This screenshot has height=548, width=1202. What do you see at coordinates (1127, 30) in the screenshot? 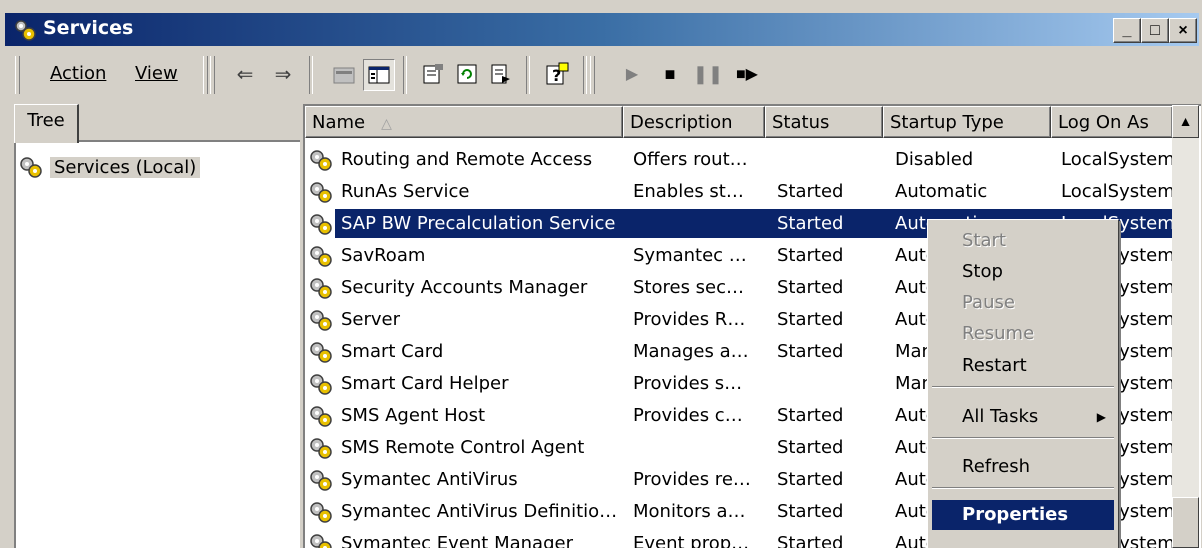
I see `minimize-button: _` at bounding box center [1127, 30].